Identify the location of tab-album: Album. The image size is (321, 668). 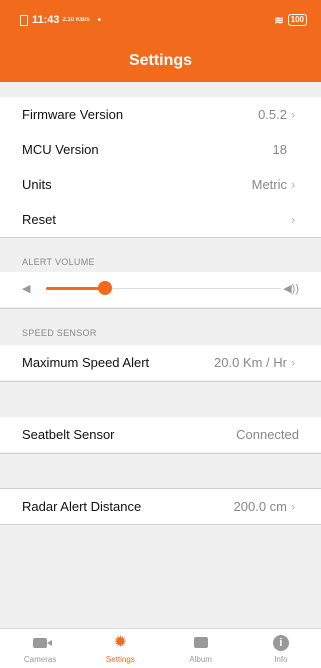
(201, 648).